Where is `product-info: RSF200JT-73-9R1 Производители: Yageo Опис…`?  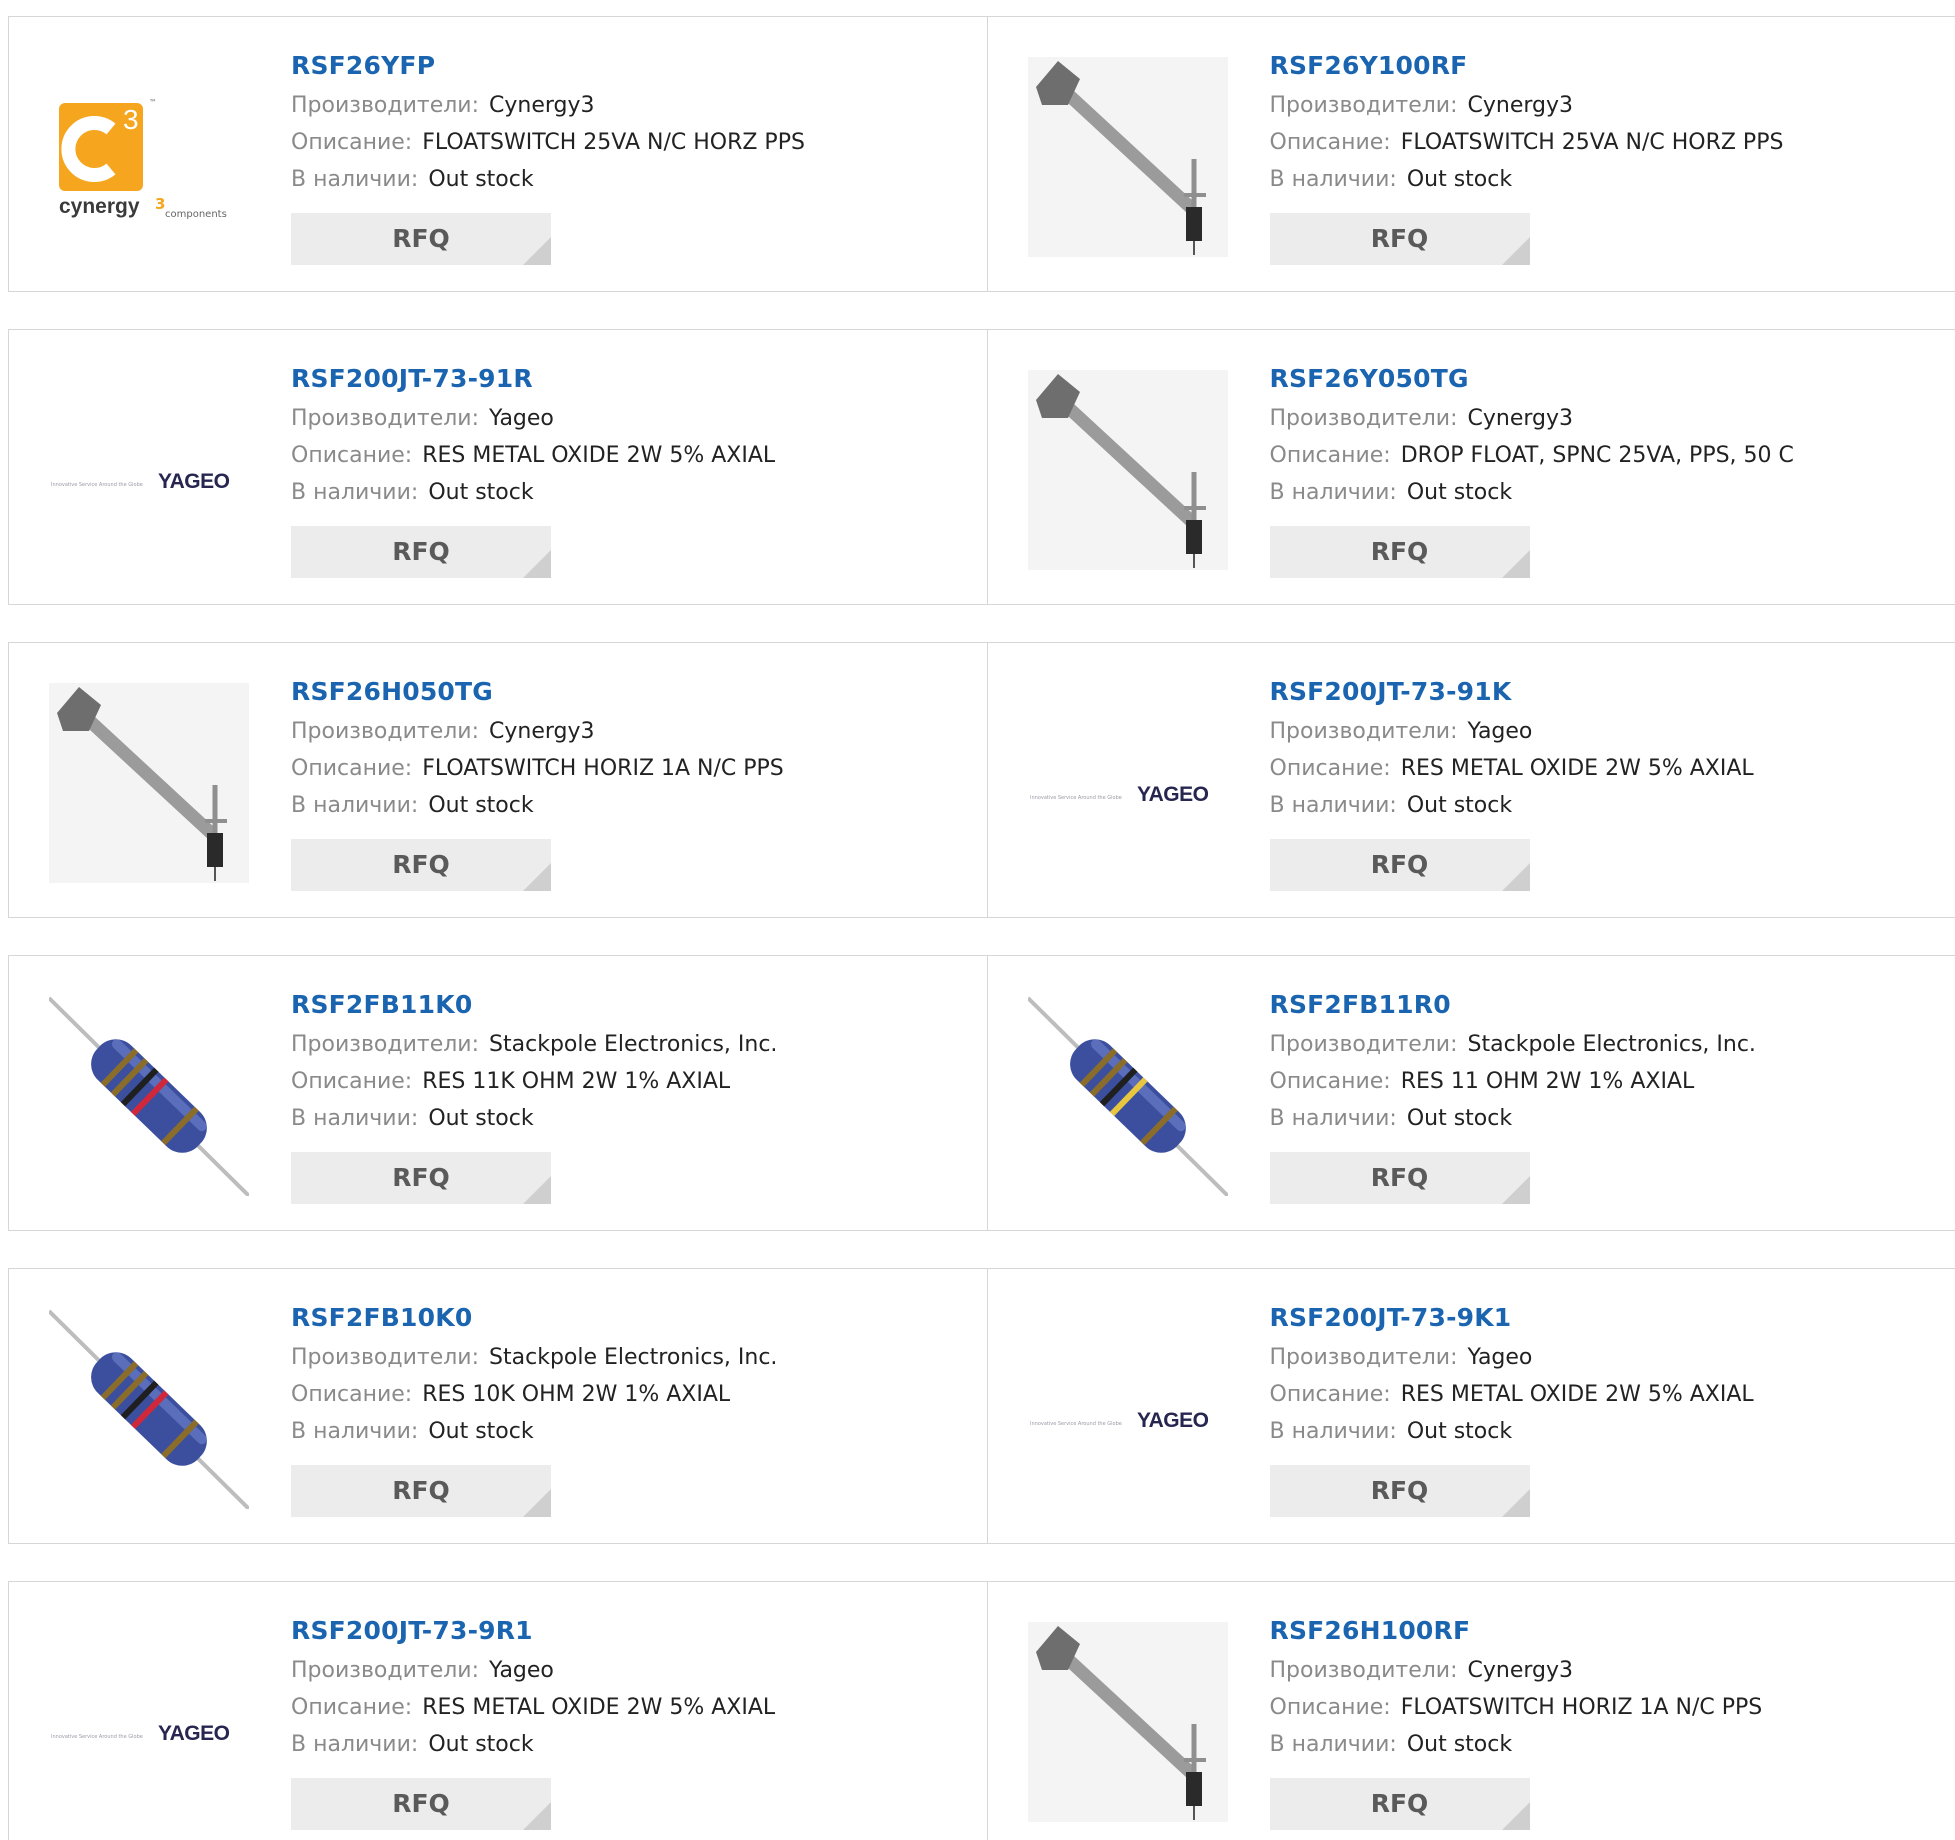 product-info: RSF200JT-73-9R1 Производители: Yageo Опис… is located at coordinates (634, 1720).